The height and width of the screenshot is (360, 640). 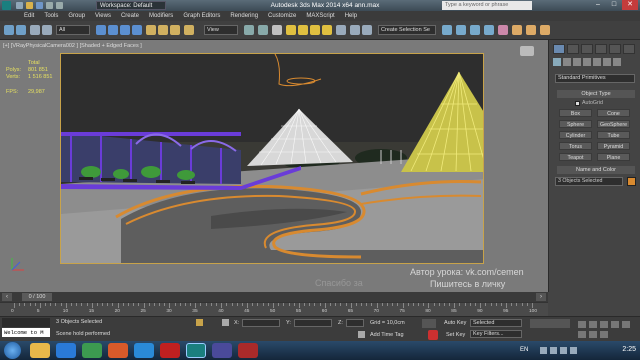 I want to click on time-slider-thumb: 0 / 100, so click(x=37, y=297).